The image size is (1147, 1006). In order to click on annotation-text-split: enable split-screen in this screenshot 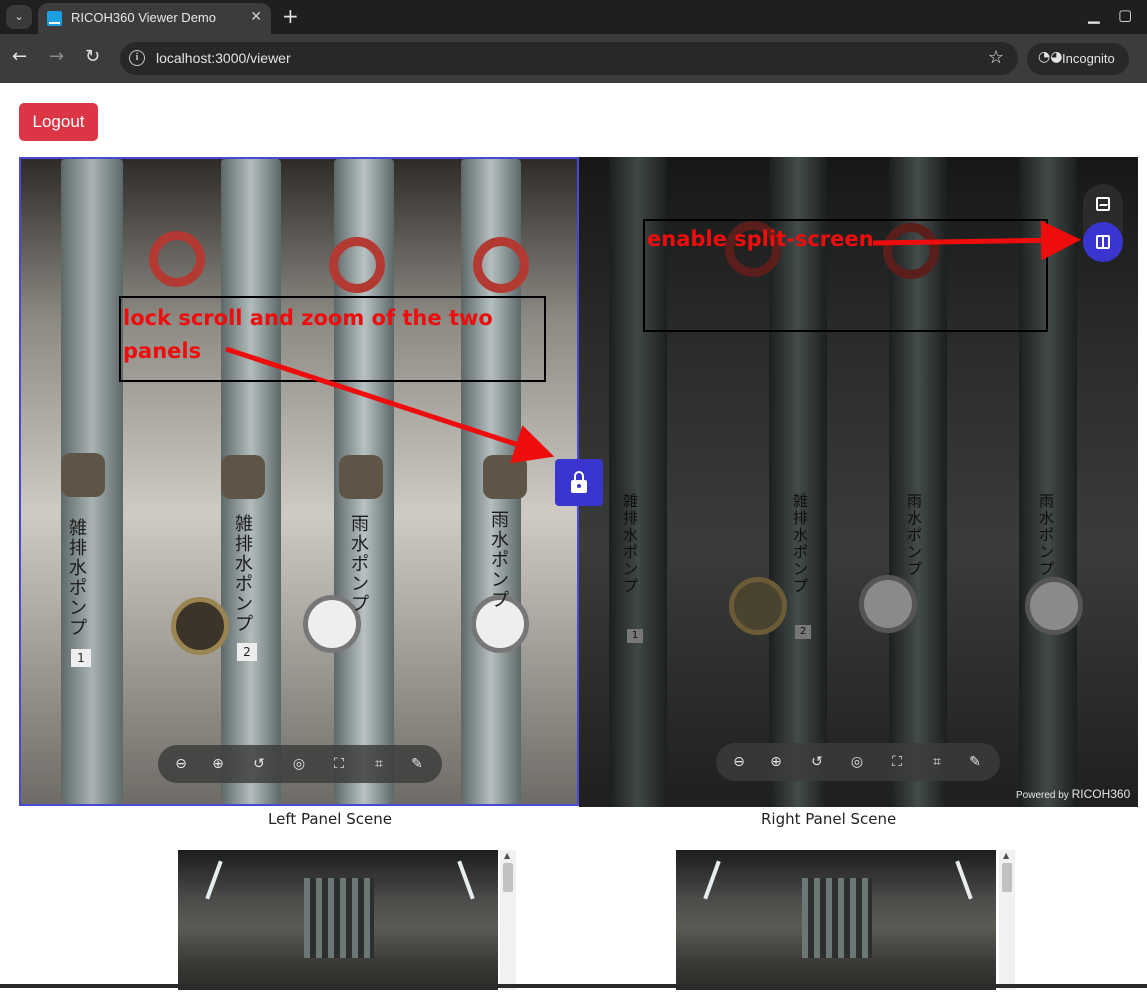, I will do `click(760, 239)`.